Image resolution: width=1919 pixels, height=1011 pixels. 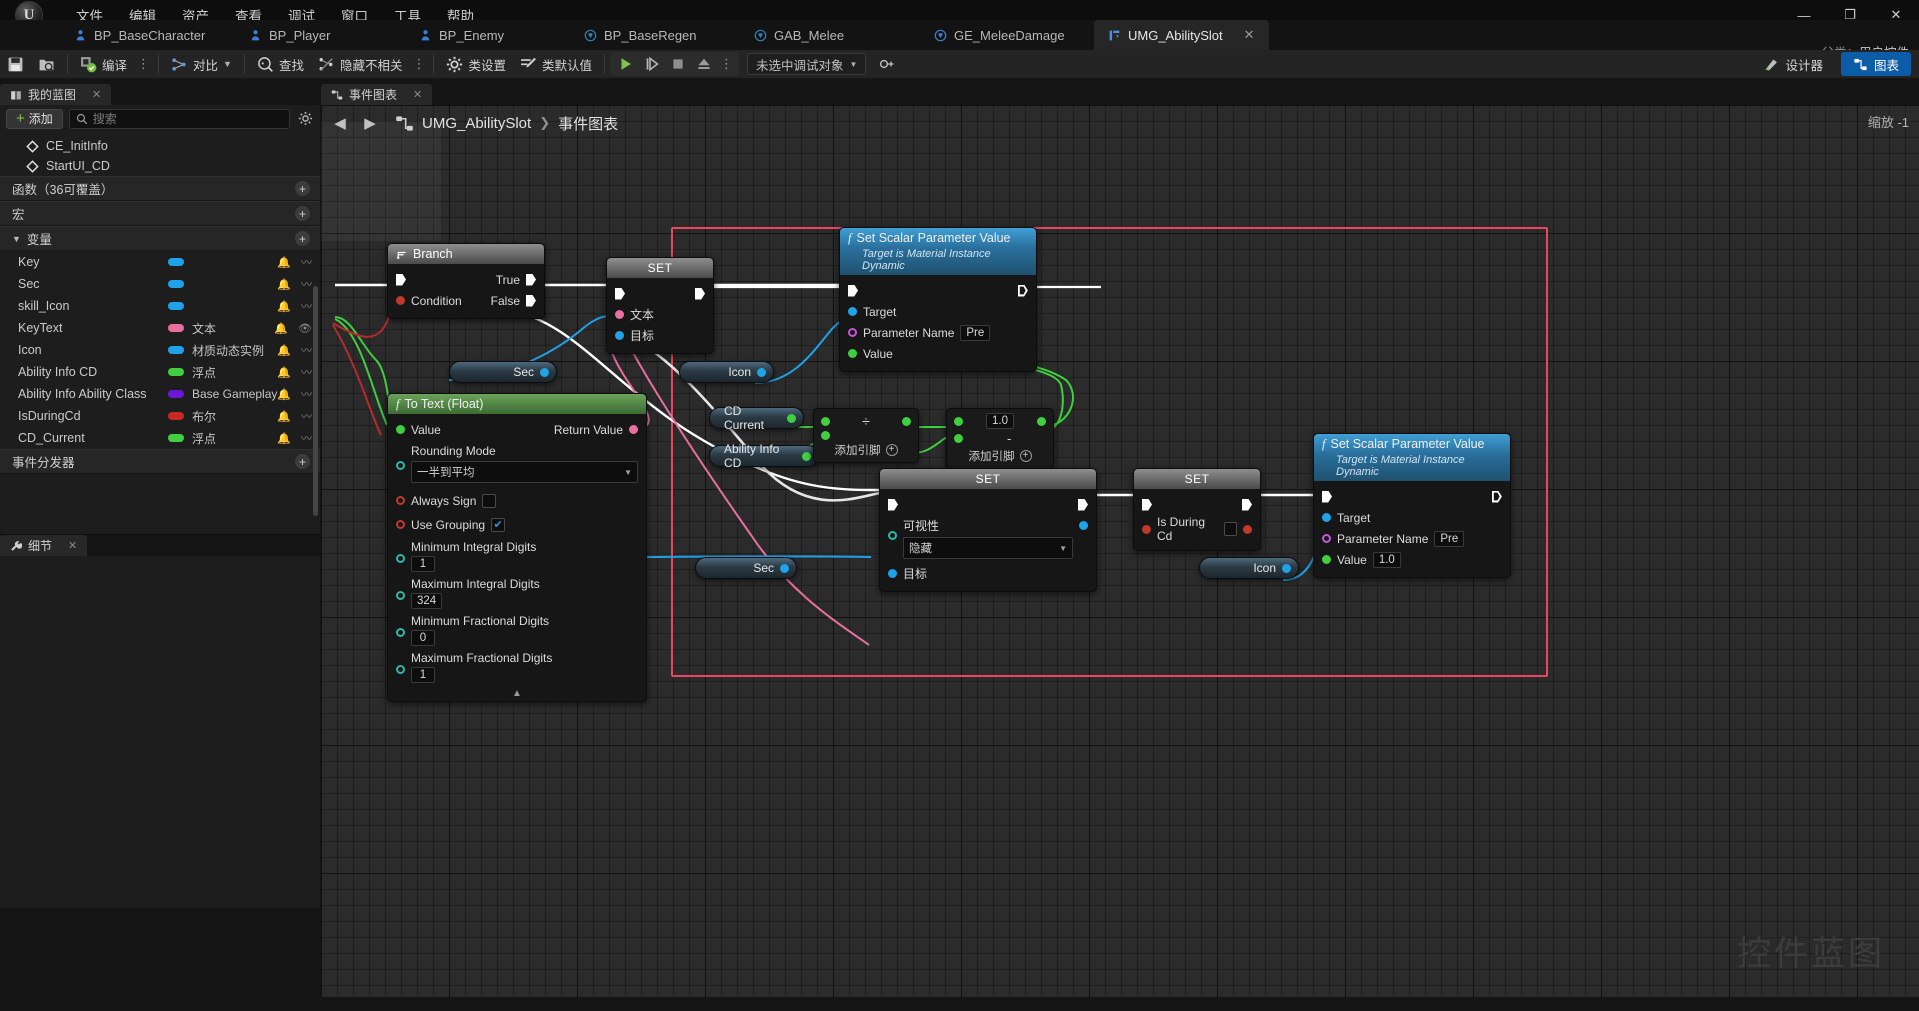 I want to click on eject-button, so click(x=704, y=64).